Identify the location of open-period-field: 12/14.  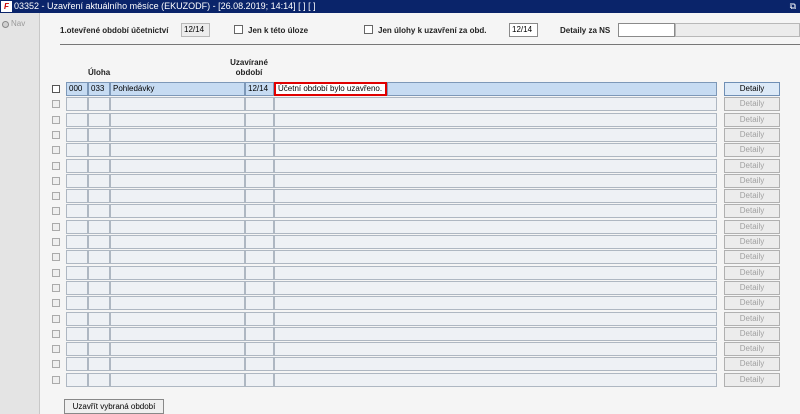
(195, 30).